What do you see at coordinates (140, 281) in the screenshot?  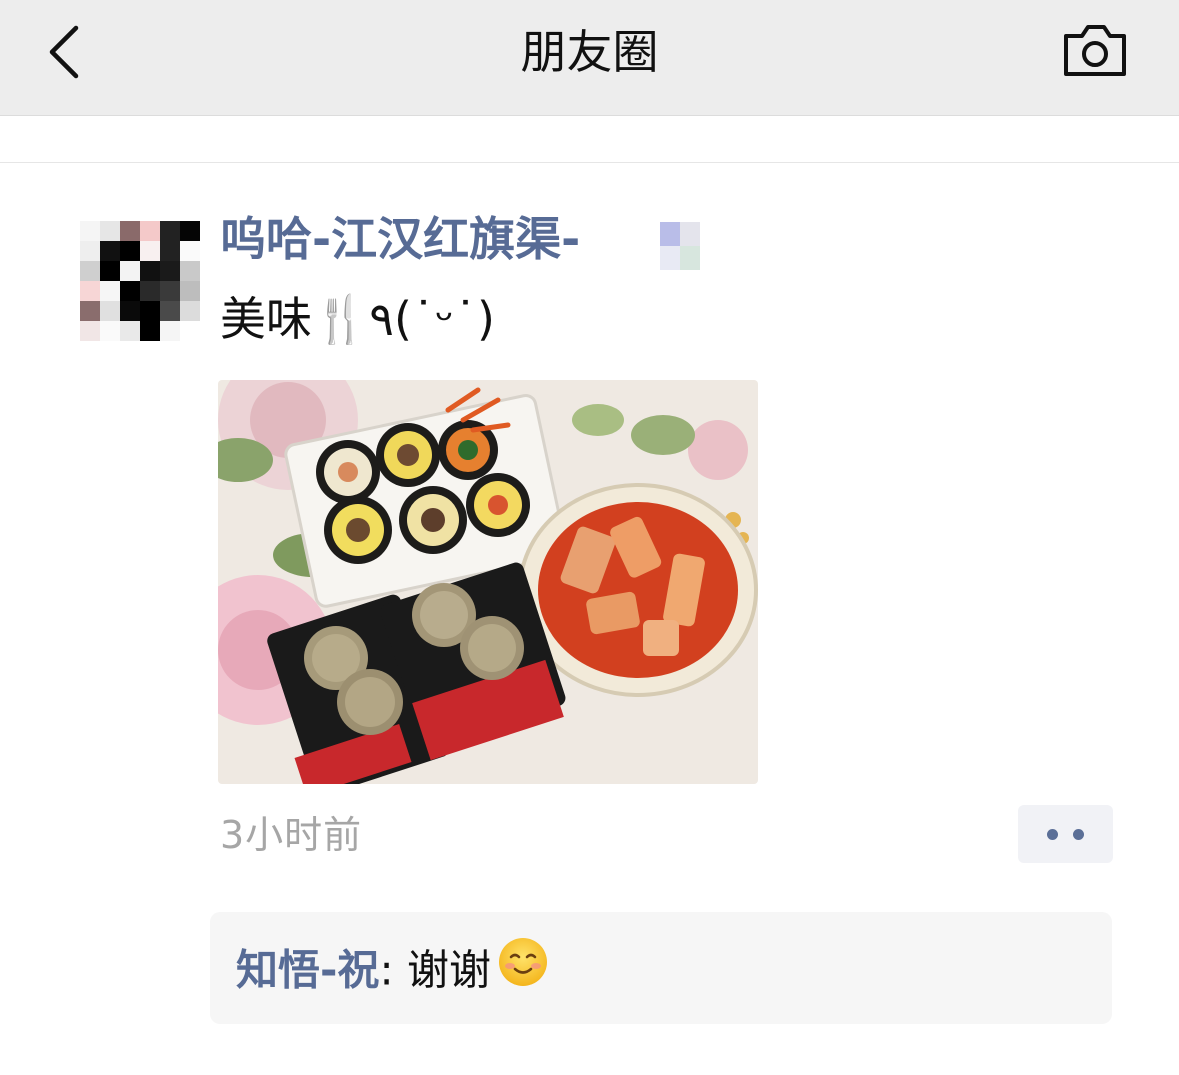 I see `avatar` at bounding box center [140, 281].